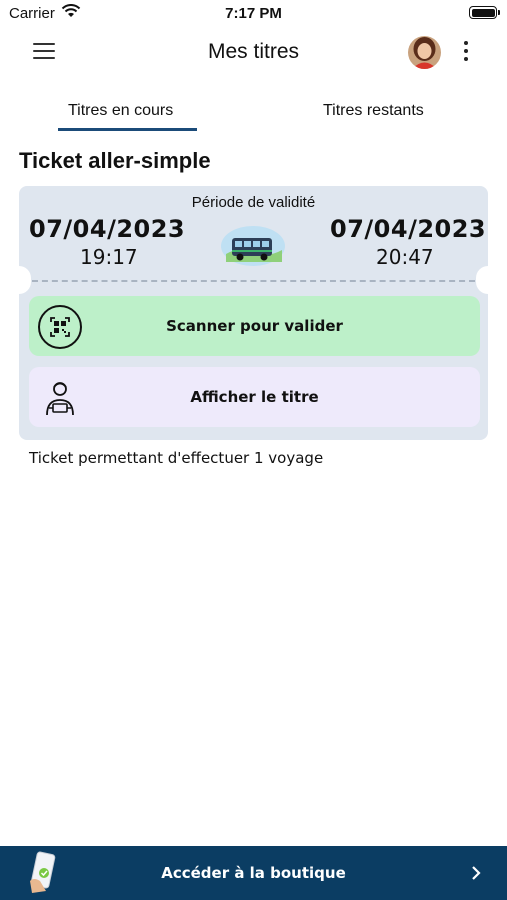  Describe the element at coordinates (405, 257) in the screenshot. I see `end-time: 20:47` at that location.